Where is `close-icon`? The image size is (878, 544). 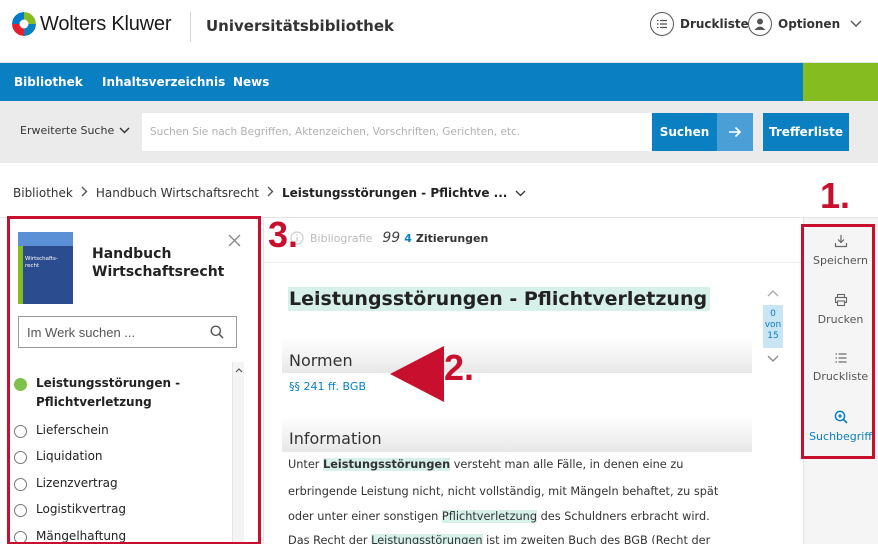
close-icon is located at coordinates (234, 241).